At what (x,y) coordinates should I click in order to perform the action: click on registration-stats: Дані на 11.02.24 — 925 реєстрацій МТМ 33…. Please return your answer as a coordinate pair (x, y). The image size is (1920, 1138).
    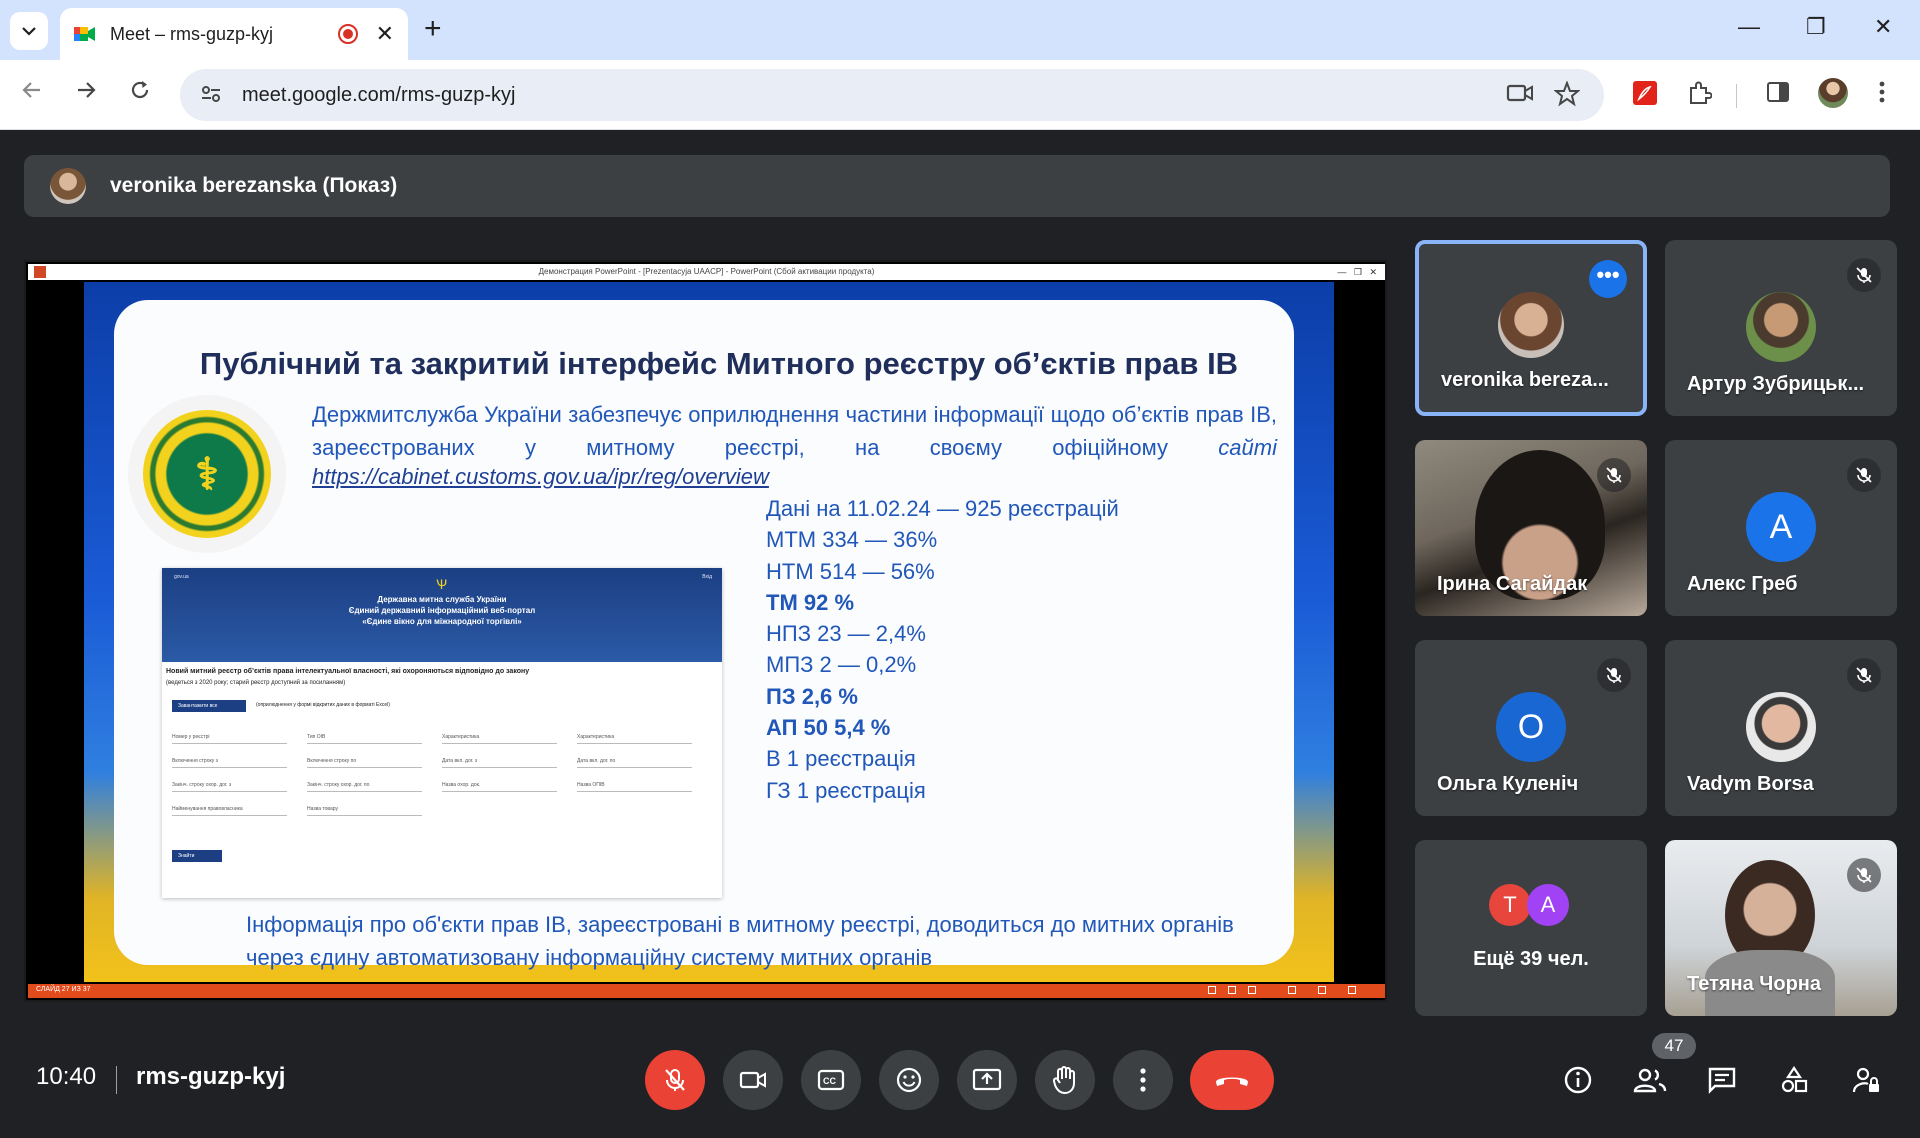
    Looking at the image, I should click on (942, 649).